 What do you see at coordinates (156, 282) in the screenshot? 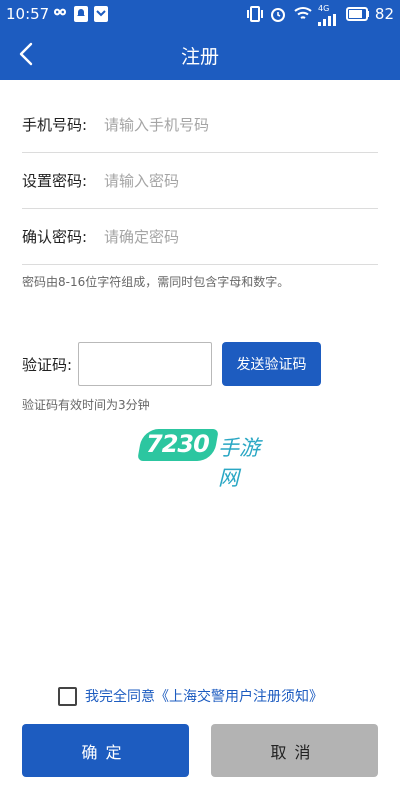
I see `password-hint: 密码由8-16位字符组成，需同时包含字母和数字。` at bounding box center [156, 282].